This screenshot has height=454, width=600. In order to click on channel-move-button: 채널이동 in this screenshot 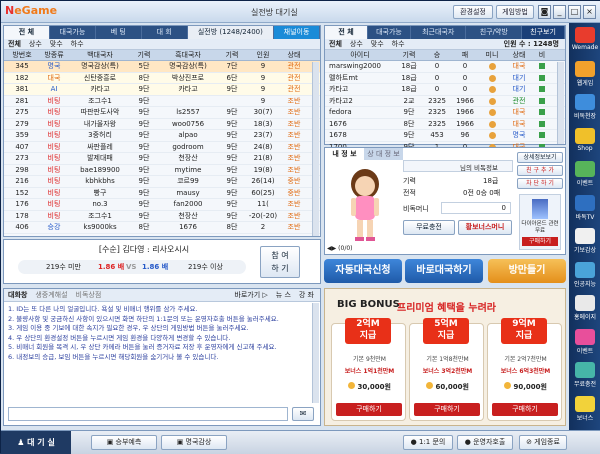, I will do `click(297, 32)`.